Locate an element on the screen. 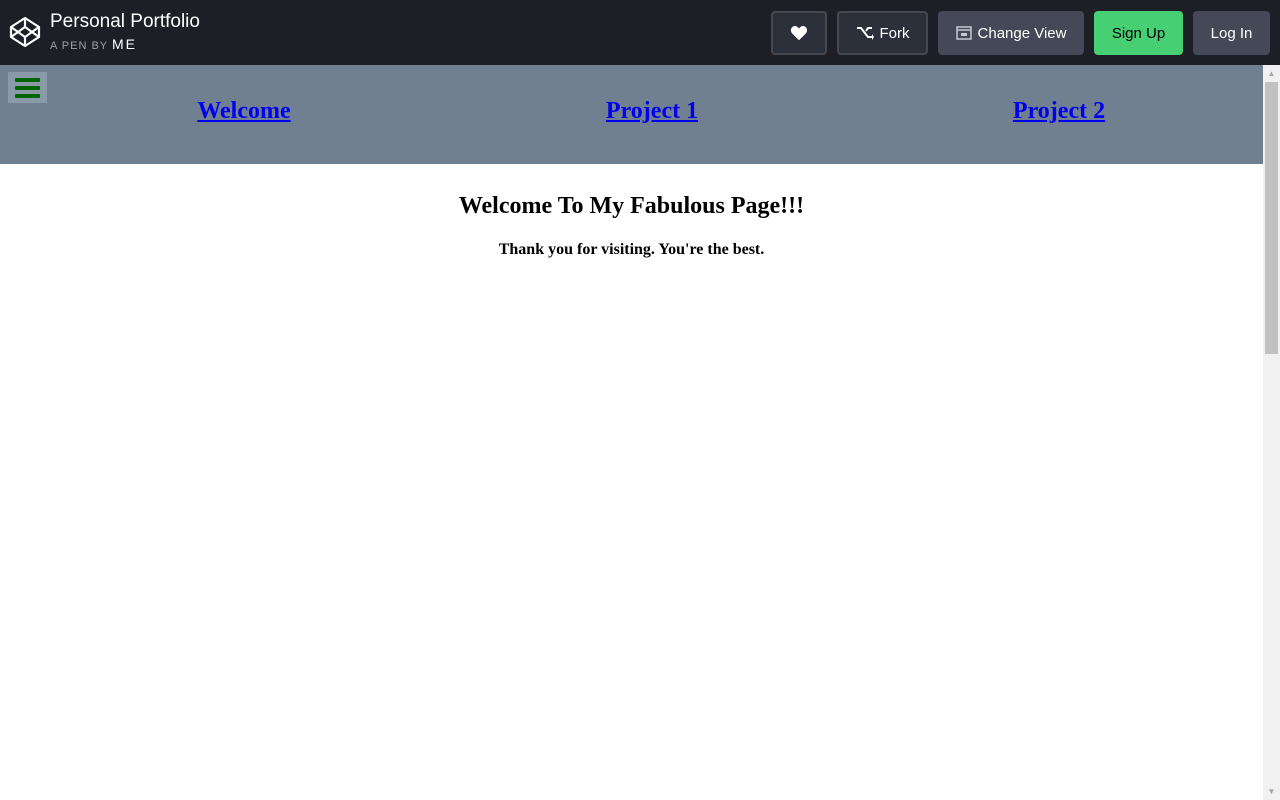 This screenshot has height=800, width=1280. log-in-label: Log In is located at coordinates (1231, 33).